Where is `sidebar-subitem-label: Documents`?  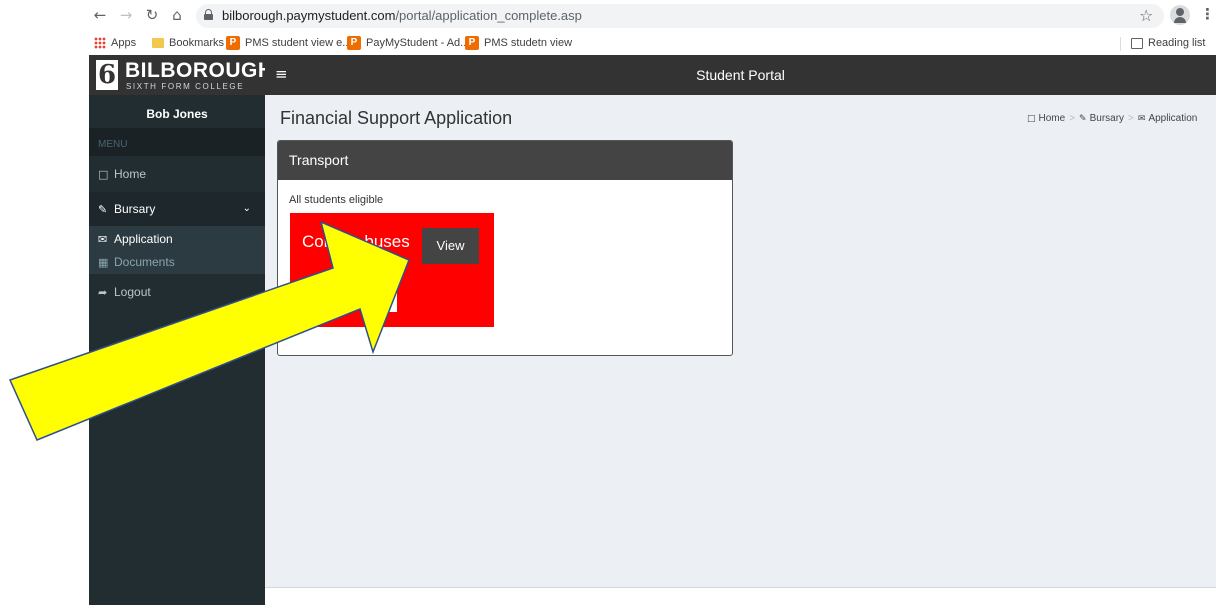 sidebar-subitem-label: Documents is located at coordinates (144, 262).